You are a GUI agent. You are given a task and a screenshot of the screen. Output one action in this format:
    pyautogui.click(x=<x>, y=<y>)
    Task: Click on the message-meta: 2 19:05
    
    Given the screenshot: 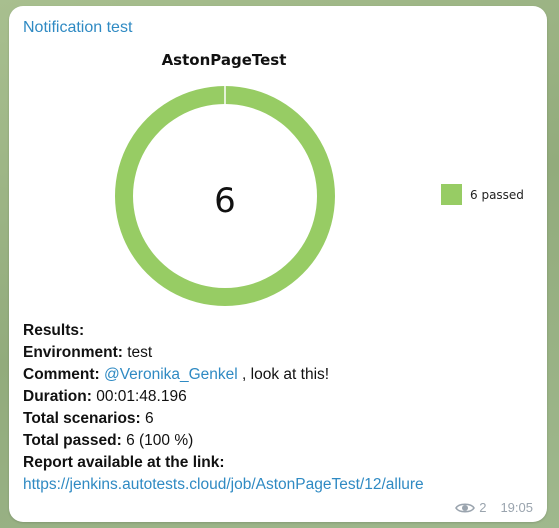 What is the action you would take?
    pyautogui.click(x=494, y=507)
    